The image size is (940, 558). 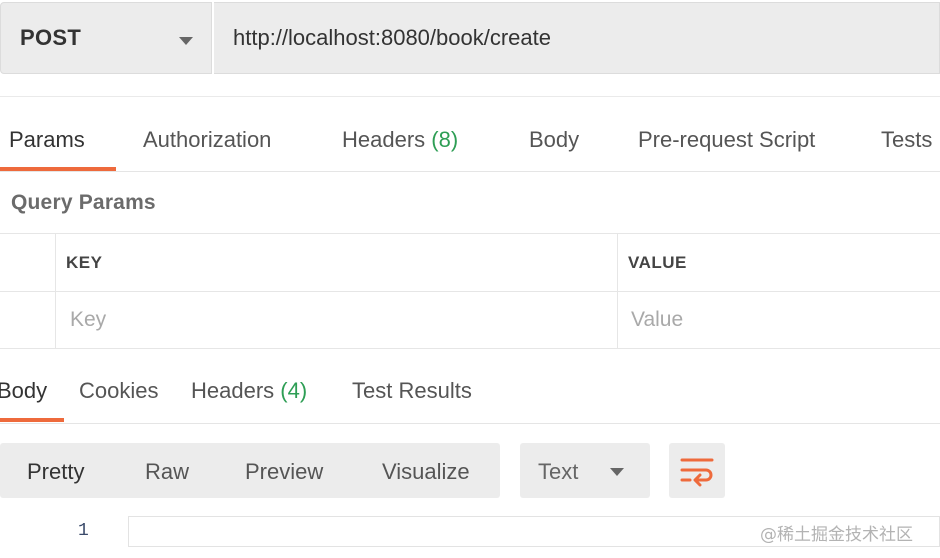 What do you see at coordinates (657, 262) in the screenshot?
I see `value-column-header: VALUE` at bounding box center [657, 262].